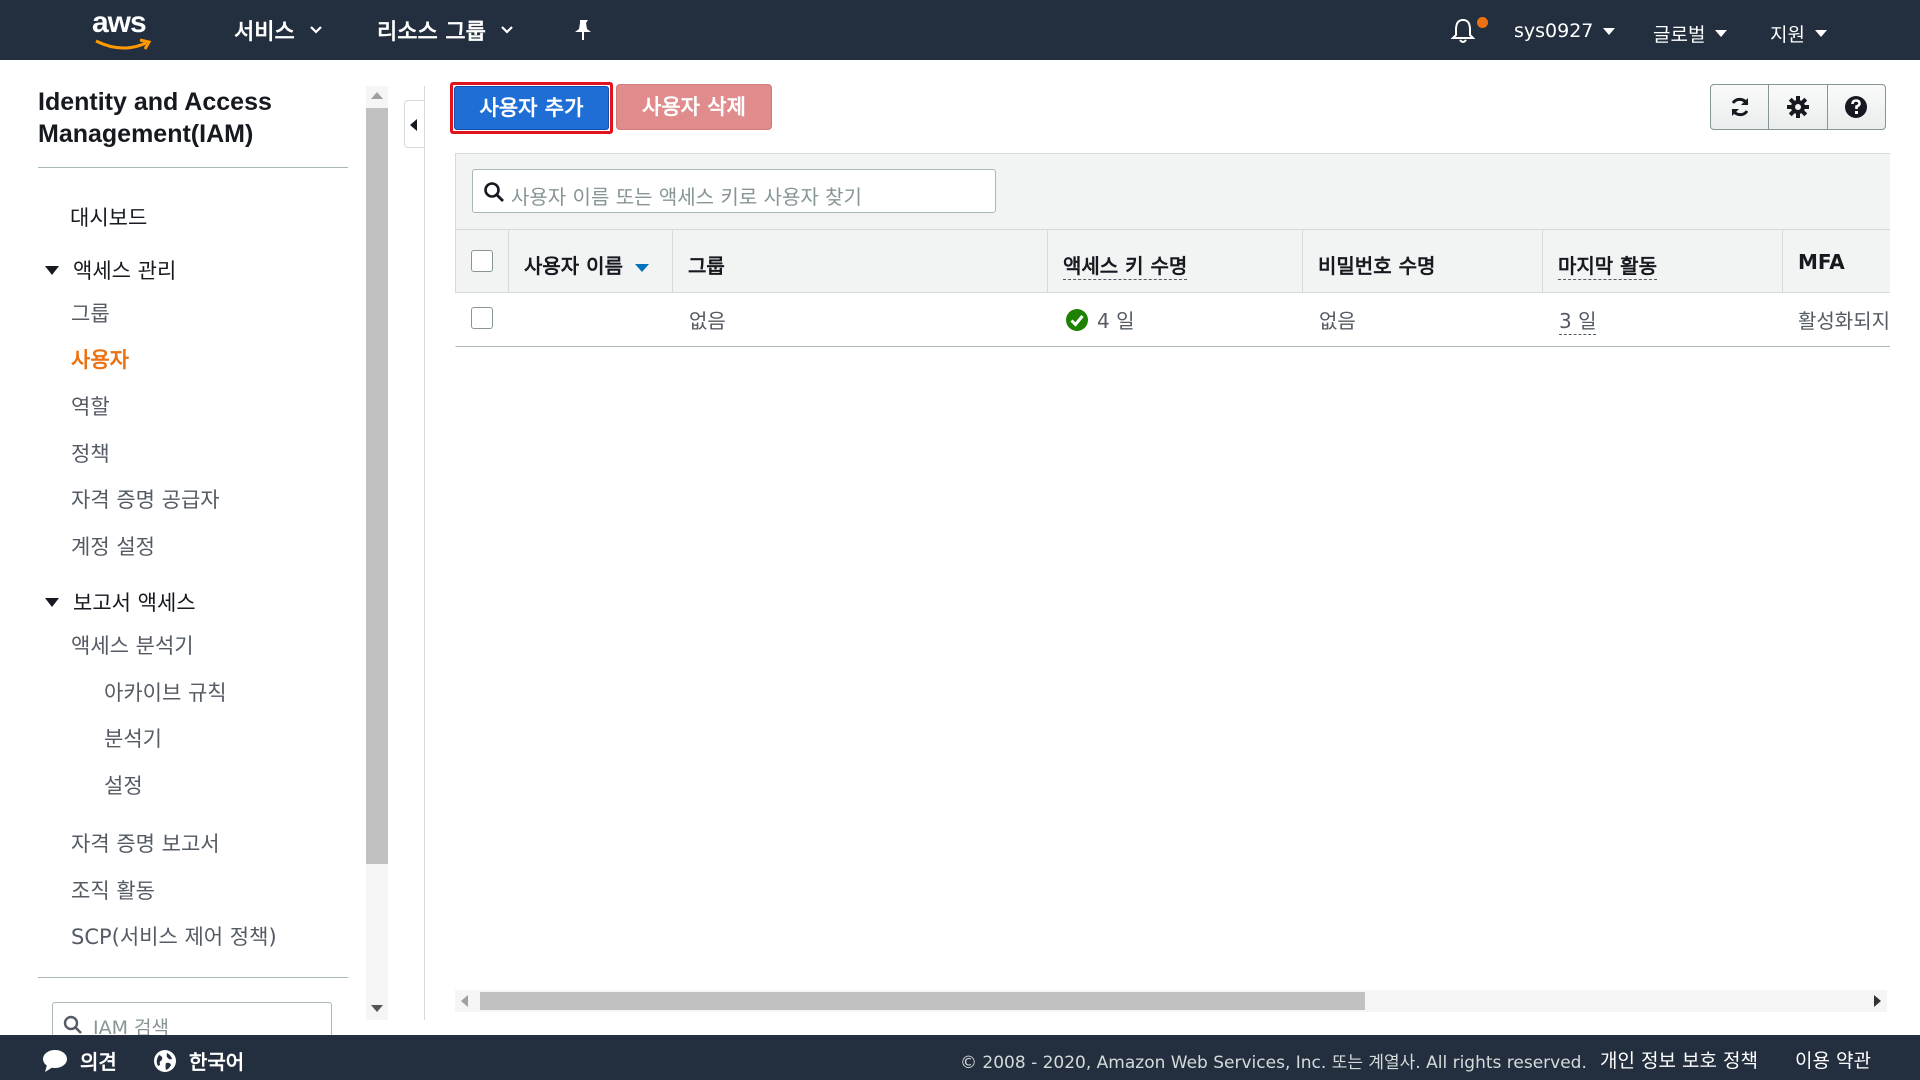  I want to click on mfa-value: 활성화되지, so click(1844, 321).